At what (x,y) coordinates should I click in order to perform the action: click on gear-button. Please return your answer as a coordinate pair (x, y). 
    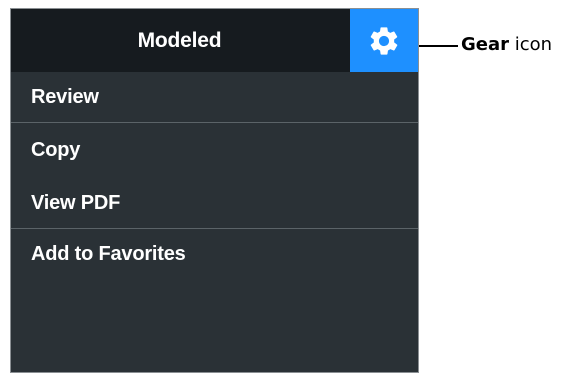
    Looking at the image, I should click on (384, 40).